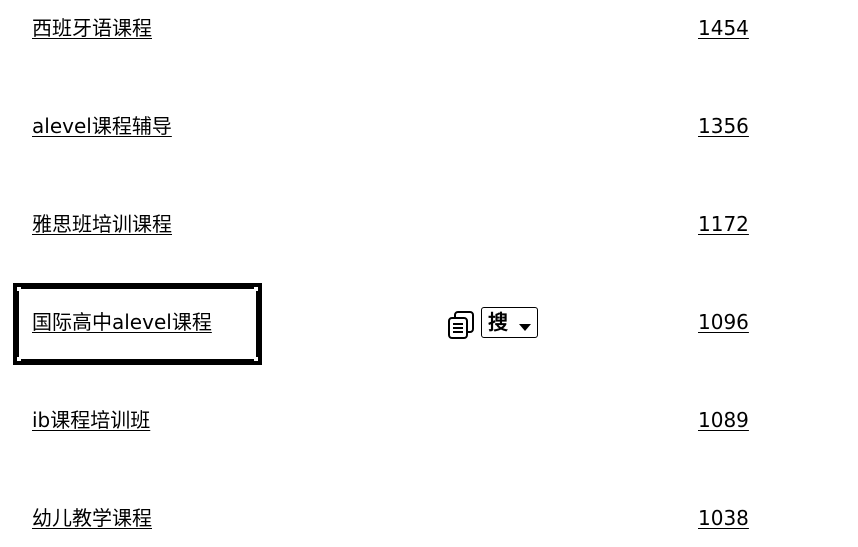 Image resolution: width=858 pixels, height=547 pixels. Describe the element at coordinates (429, 322) in the screenshot. I see `list-item: 国际高中alevel课程 1096` at that location.